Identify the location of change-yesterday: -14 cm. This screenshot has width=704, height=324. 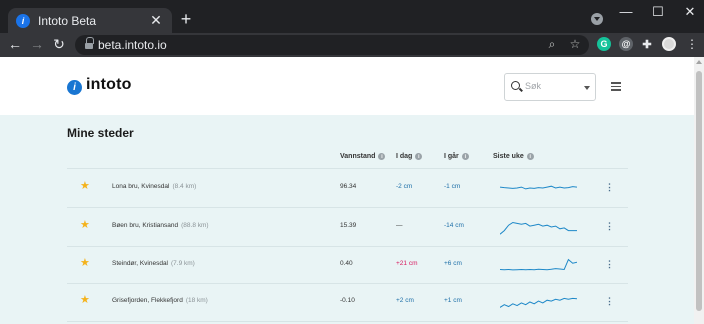
(454, 225).